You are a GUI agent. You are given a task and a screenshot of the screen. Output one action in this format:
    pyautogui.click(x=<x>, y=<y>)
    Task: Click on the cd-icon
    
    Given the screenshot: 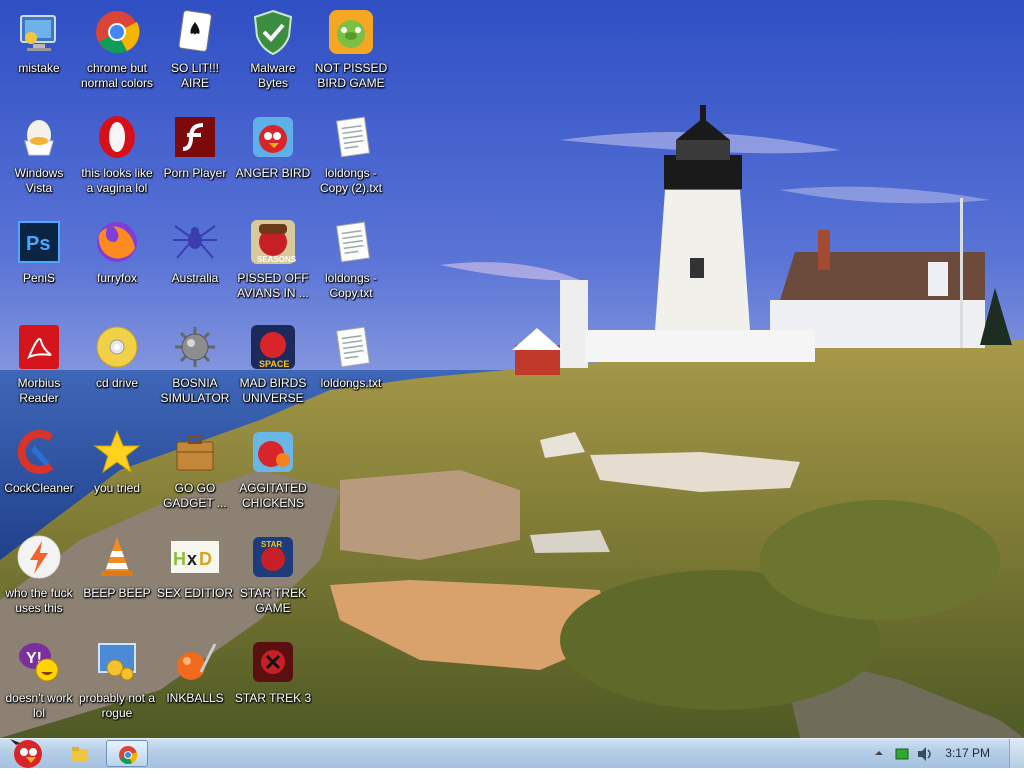 What is the action you would take?
    pyautogui.click(x=117, y=347)
    